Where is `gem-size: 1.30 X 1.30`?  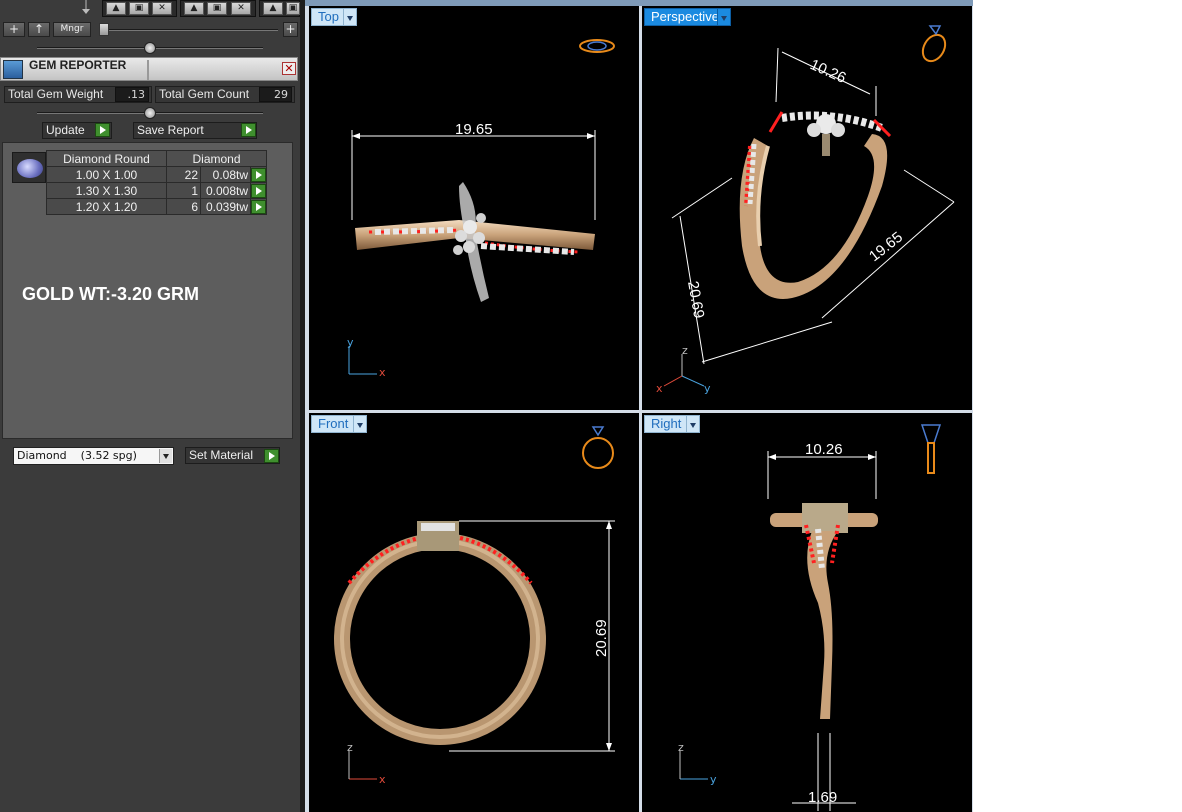 gem-size: 1.30 X 1.30 is located at coordinates (106, 190).